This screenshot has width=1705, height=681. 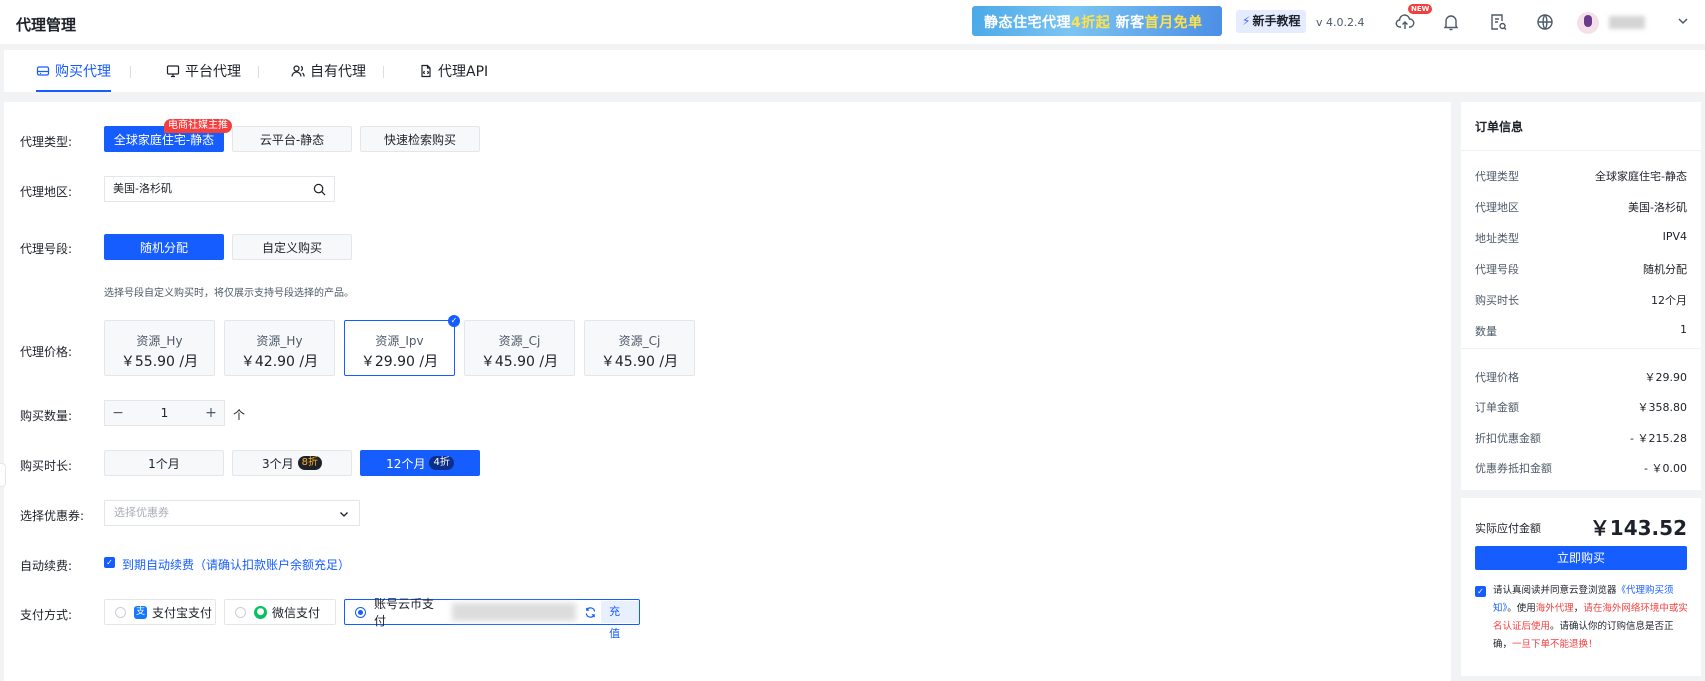 What do you see at coordinates (1554, 608) in the screenshot?
I see `terms-warning: 海外代理` at bounding box center [1554, 608].